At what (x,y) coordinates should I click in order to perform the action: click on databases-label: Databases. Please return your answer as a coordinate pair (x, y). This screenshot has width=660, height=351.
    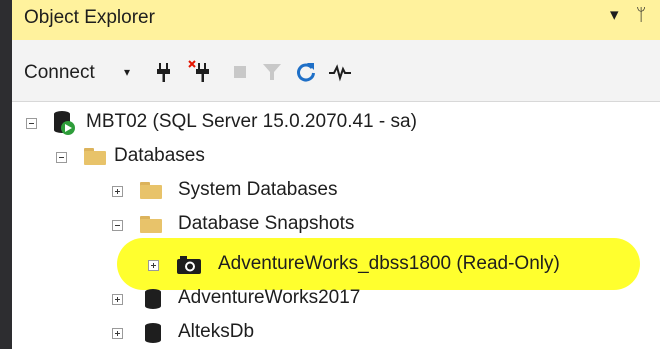
    Looking at the image, I should click on (159, 155).